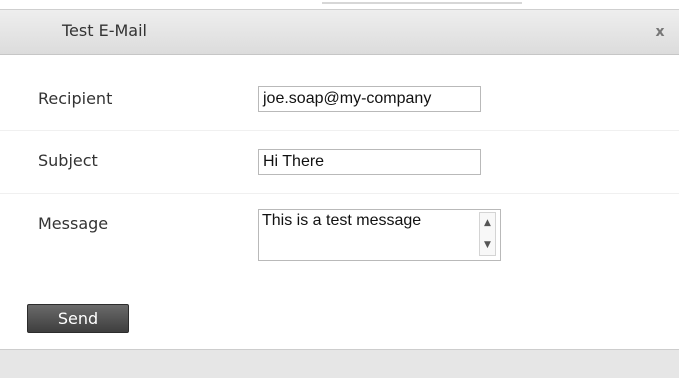 The width and height of the screenshot is (679, 378). I want to click on message-scrollbar: ▲ ▼, so click(487, 234).